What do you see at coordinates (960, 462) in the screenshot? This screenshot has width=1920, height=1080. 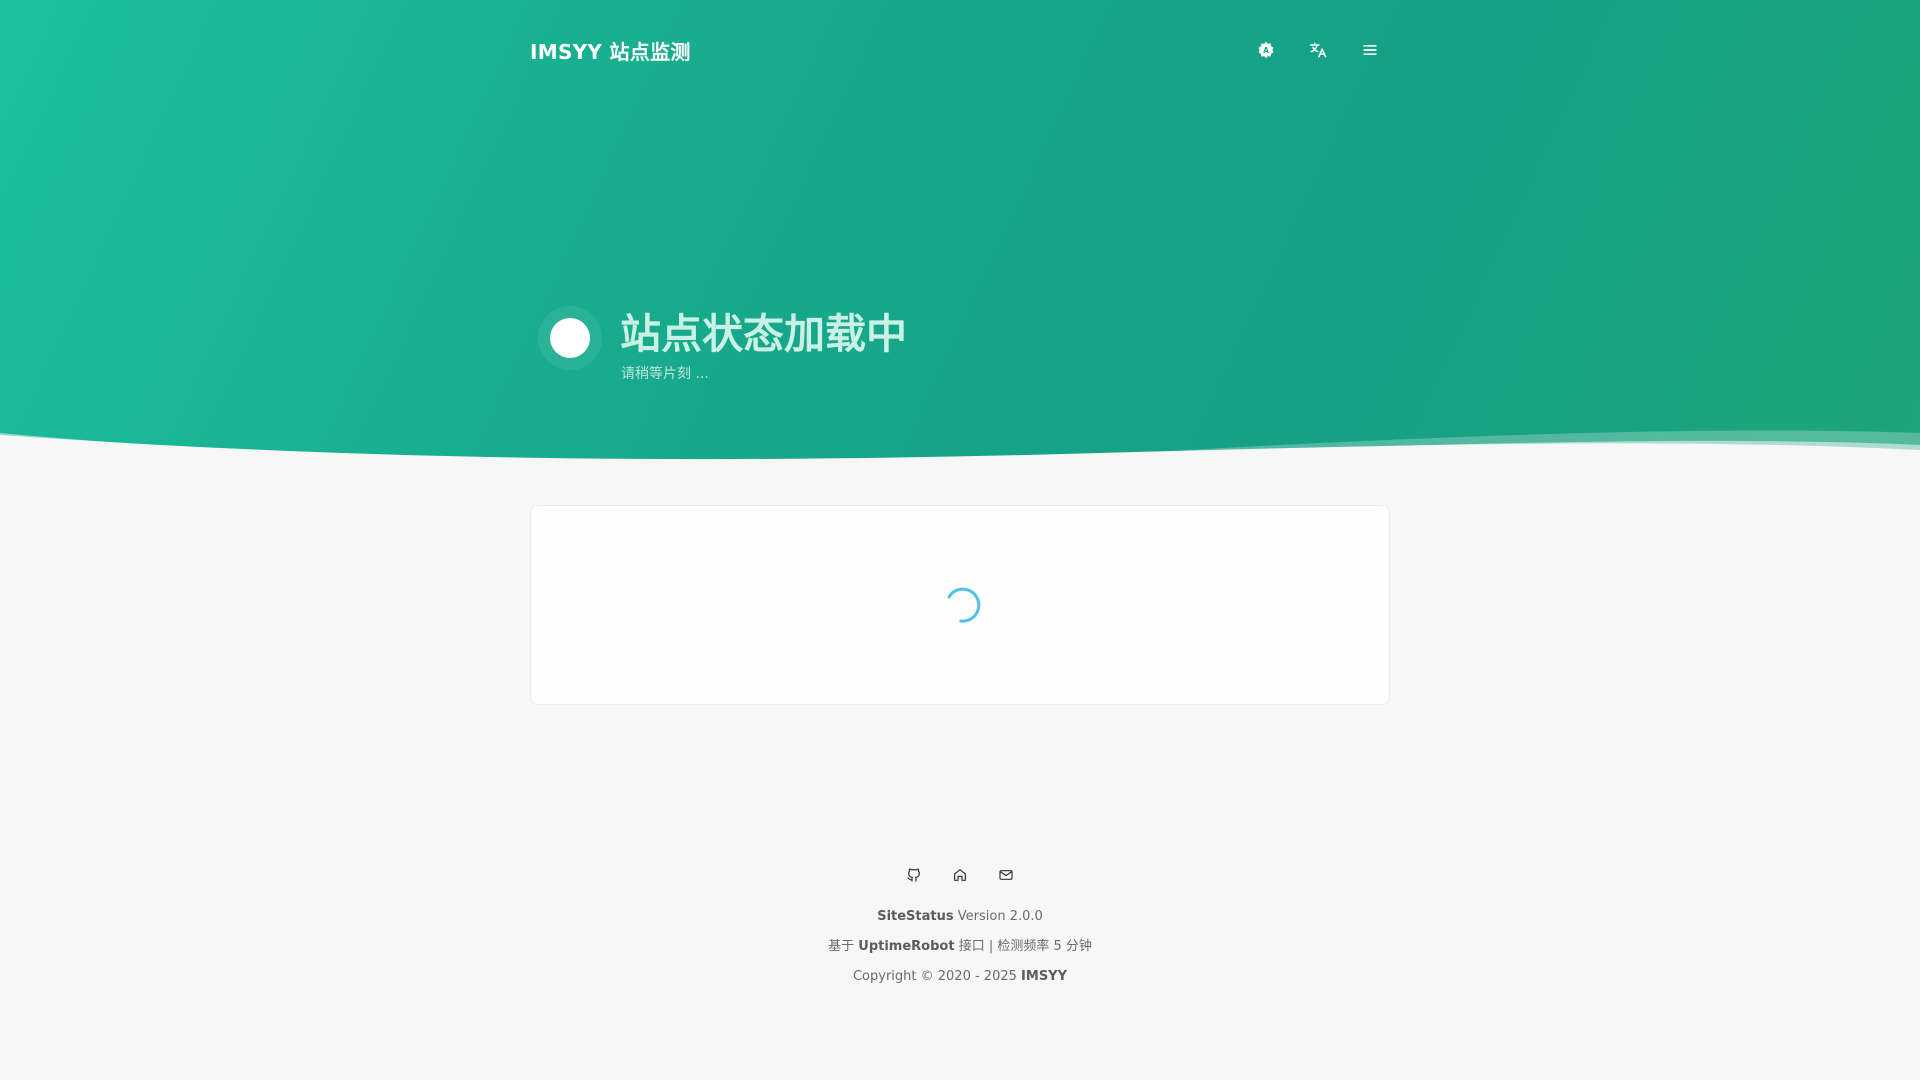 I see `hero-wave` at bounding box center [960, 462].